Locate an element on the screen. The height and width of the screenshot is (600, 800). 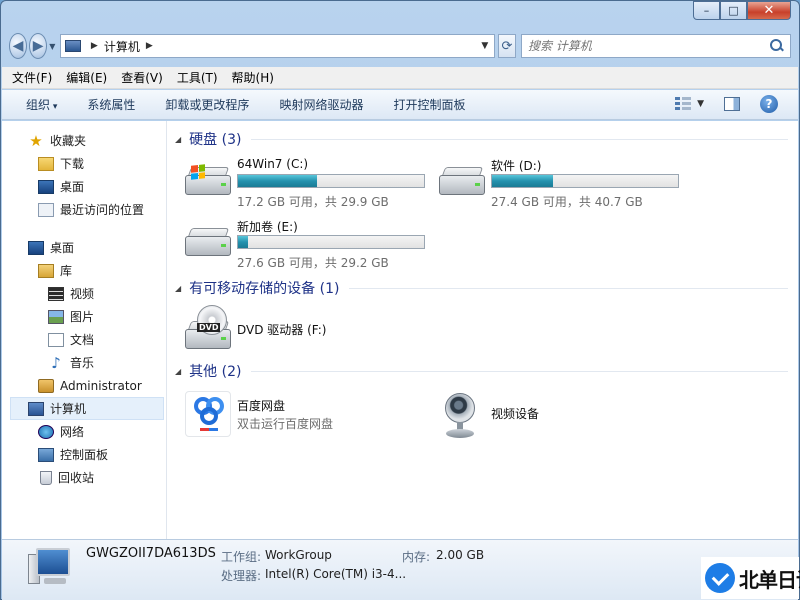
search-icon is located at coordinates (776, 46).